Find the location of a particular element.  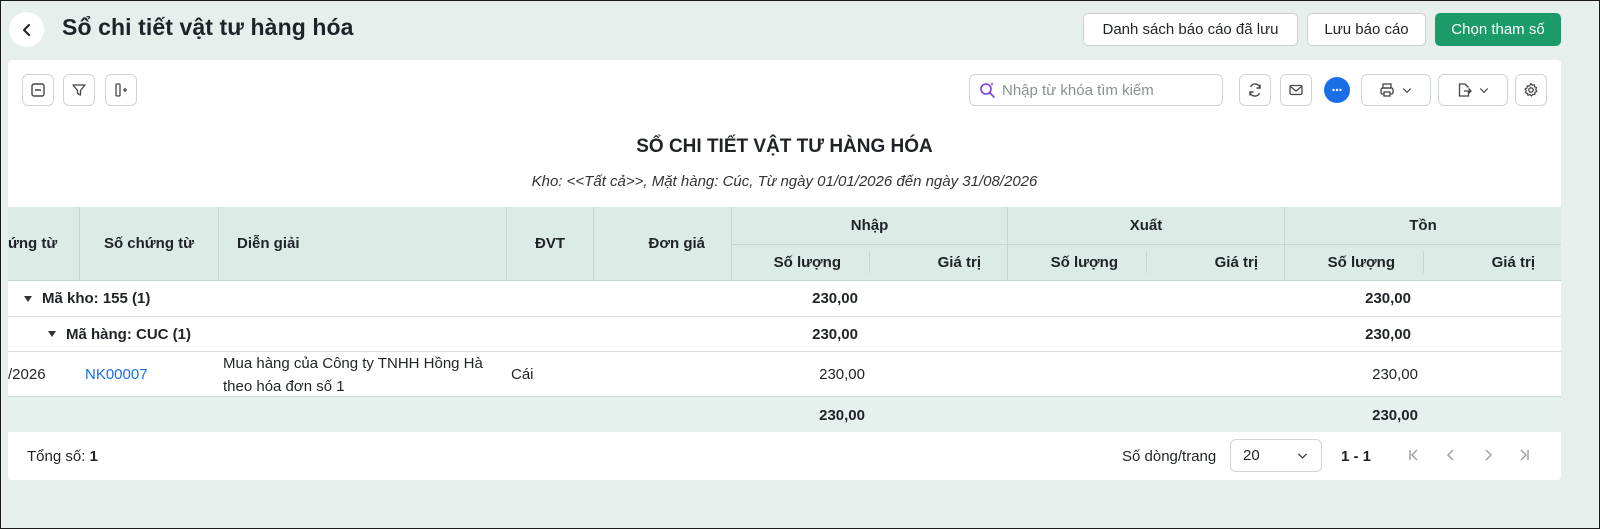

export-button is located at coordinates (1473, 90).